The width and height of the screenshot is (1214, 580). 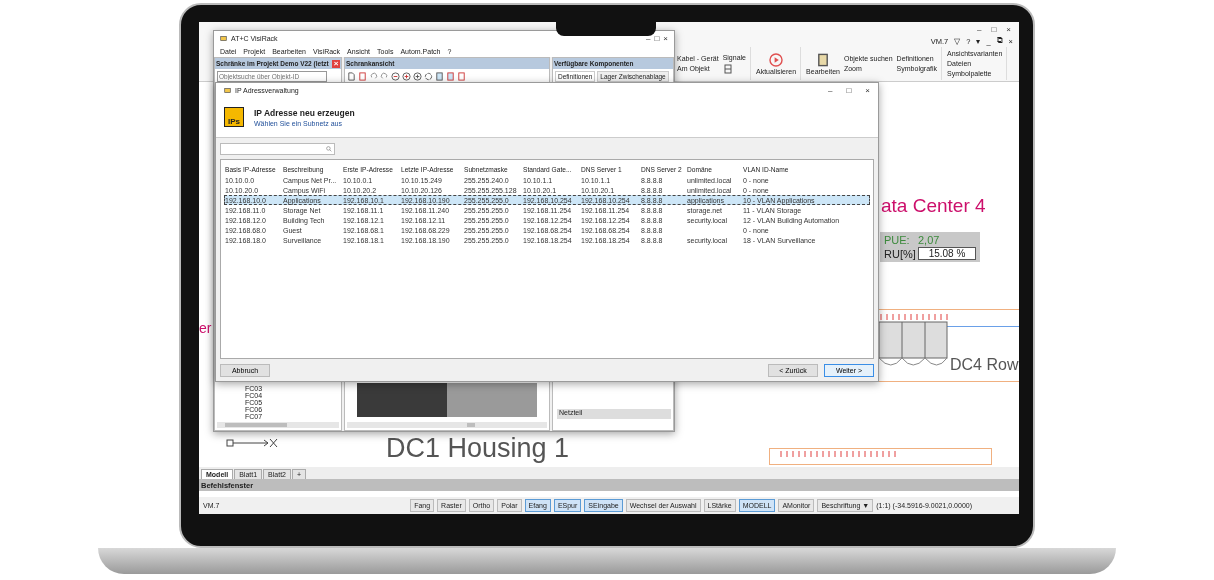 I want to click on search-field, so click(x=277, y=149).